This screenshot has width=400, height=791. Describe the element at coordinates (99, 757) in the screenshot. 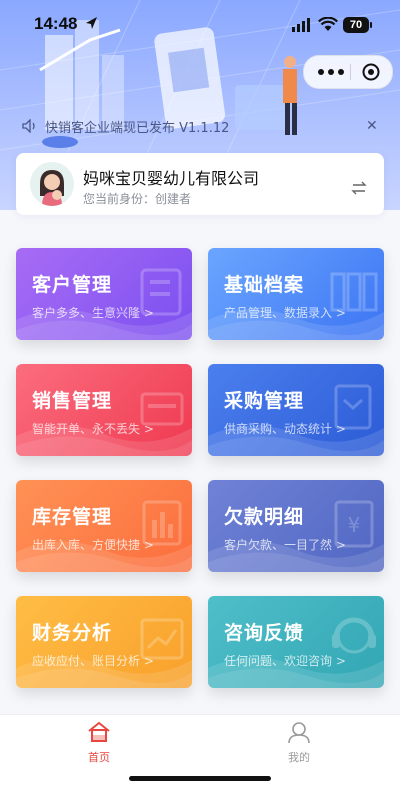

I see `tab-home-label: 首页` at that location.